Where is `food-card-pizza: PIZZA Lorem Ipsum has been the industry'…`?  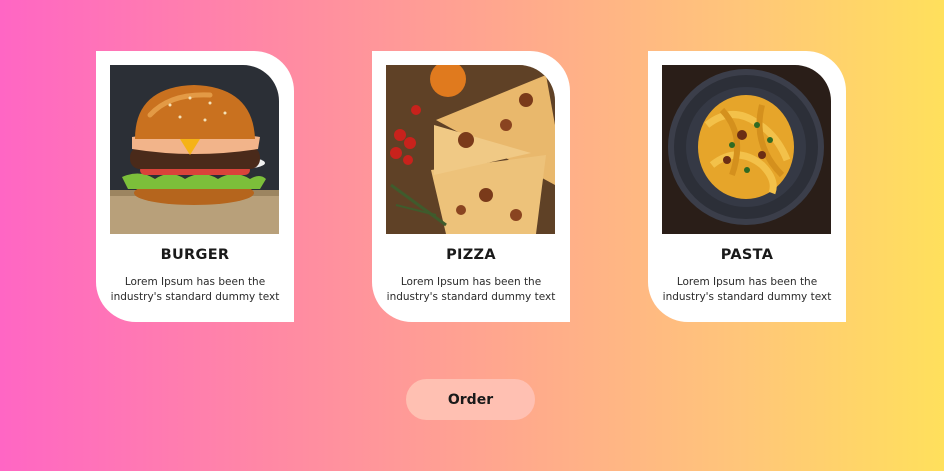
food-card-pizza: PIZZA Lorem Ipsum has been the industry'… is located at coordinates (471, 186).